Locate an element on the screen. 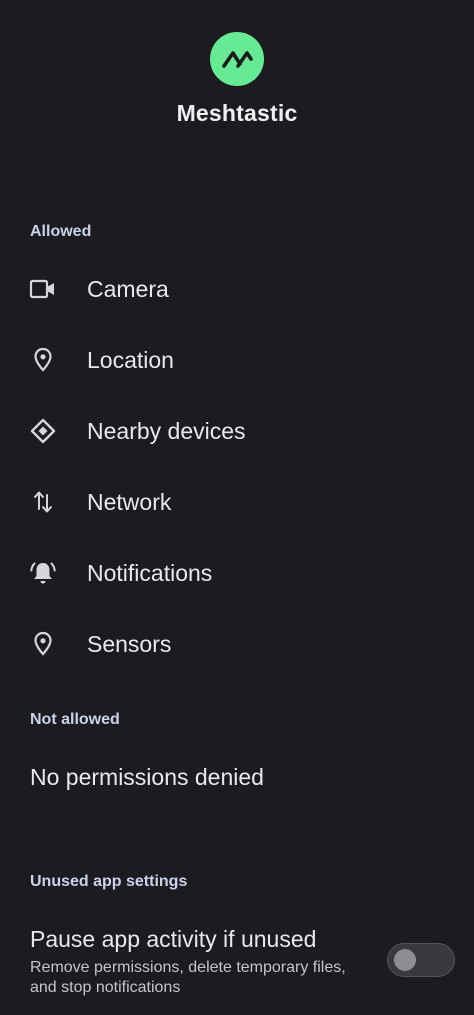  permission-item-location: Location is located at coordinates (237, 360).